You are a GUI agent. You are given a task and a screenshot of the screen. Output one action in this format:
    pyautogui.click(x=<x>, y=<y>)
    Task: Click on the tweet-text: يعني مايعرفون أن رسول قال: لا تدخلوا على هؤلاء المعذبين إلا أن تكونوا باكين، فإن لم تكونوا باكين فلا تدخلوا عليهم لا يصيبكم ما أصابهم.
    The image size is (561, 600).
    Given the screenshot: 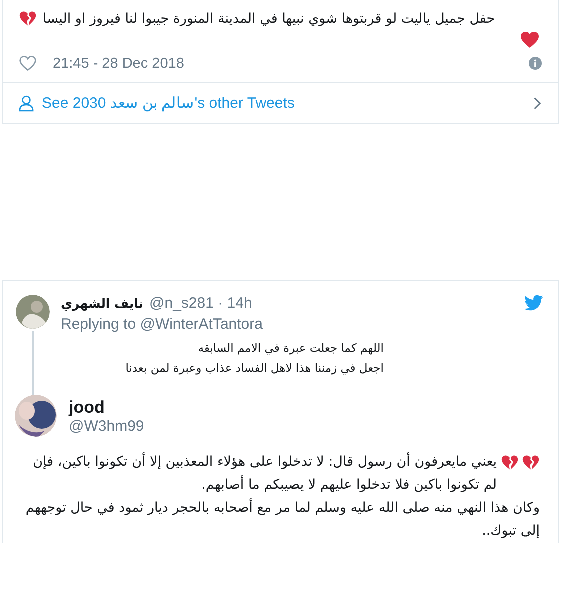 What is the action you would take?
    pyautogui.click(x=264, y=473)
    